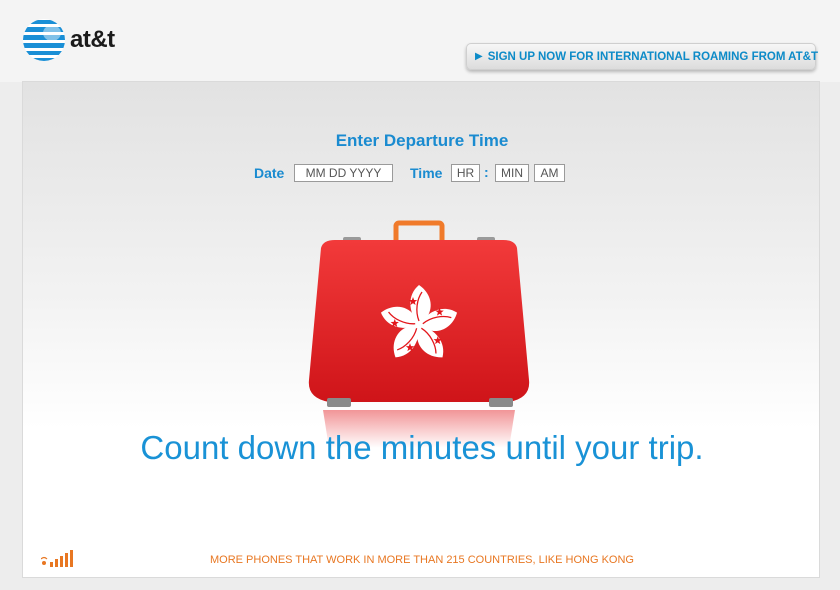 The height and width of the screenshot is (590, 840). What do you see at coordinates (68, 40) in the screenshot?
I see `att-logo: at&t` at bounding box center [68, 40].